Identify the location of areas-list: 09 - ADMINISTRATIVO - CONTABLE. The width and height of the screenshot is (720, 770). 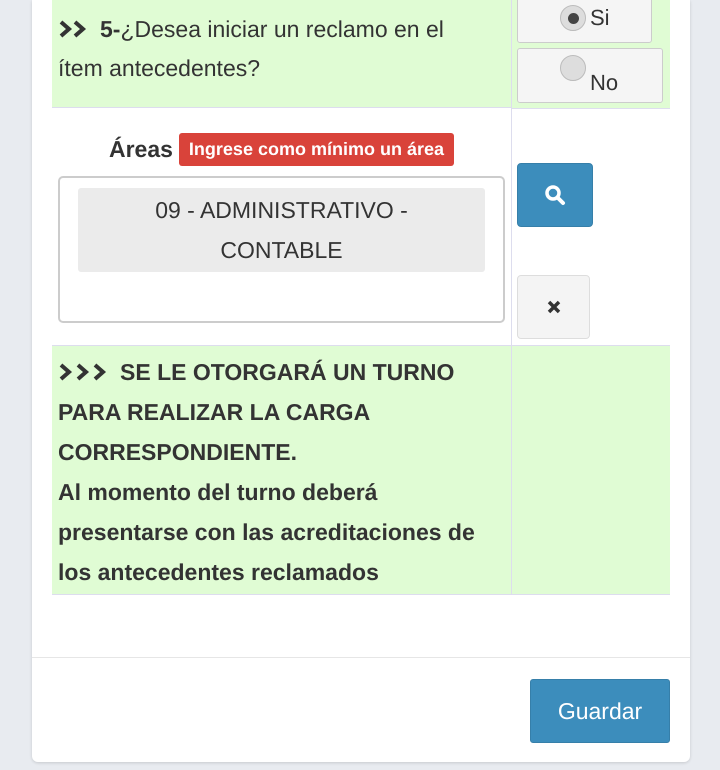
(281, 249).